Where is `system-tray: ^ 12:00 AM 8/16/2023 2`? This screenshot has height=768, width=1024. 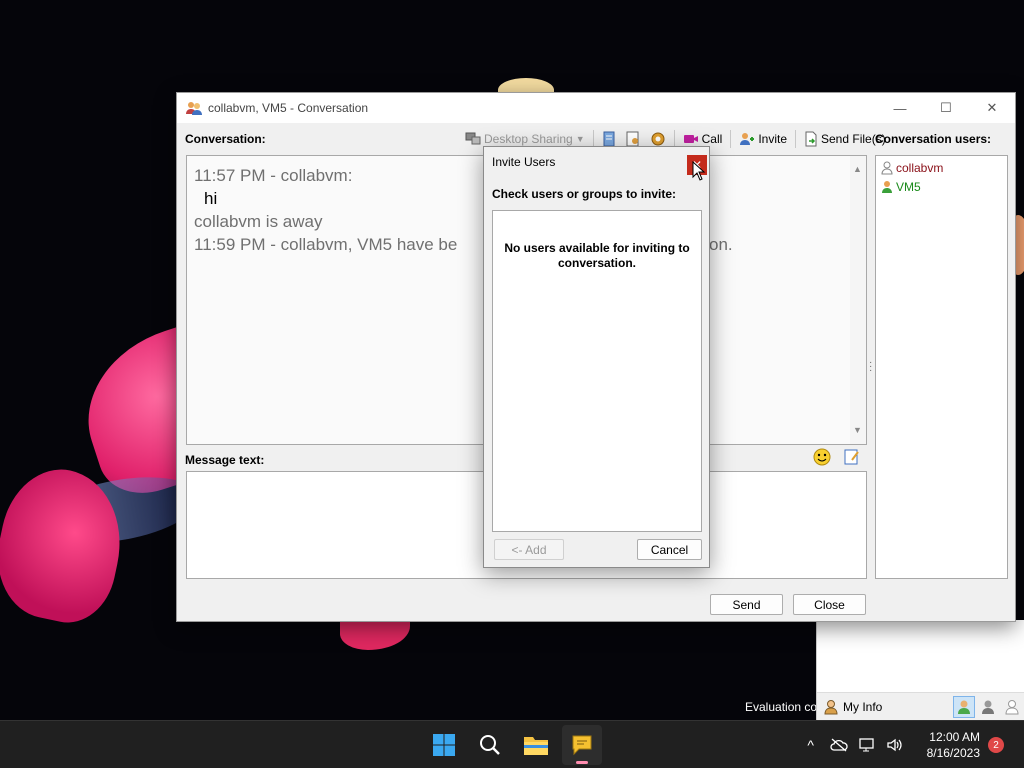 system-tray: ^ 12:00 AM 8/16/2023 2 is located at coordinates (910, 744).